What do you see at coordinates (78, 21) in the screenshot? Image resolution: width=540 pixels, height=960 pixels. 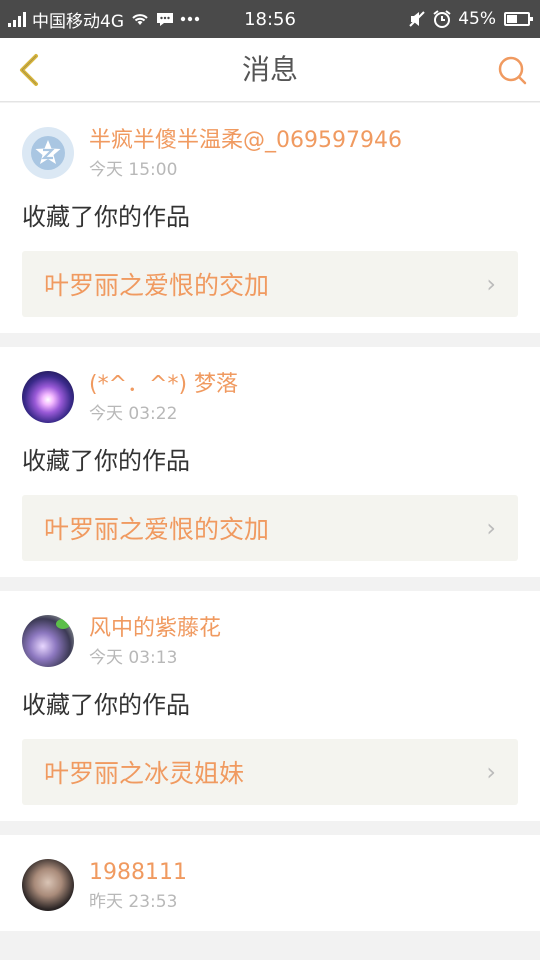 I see `carrier-label: 中国移动4G` at bounding box center [78, 21].